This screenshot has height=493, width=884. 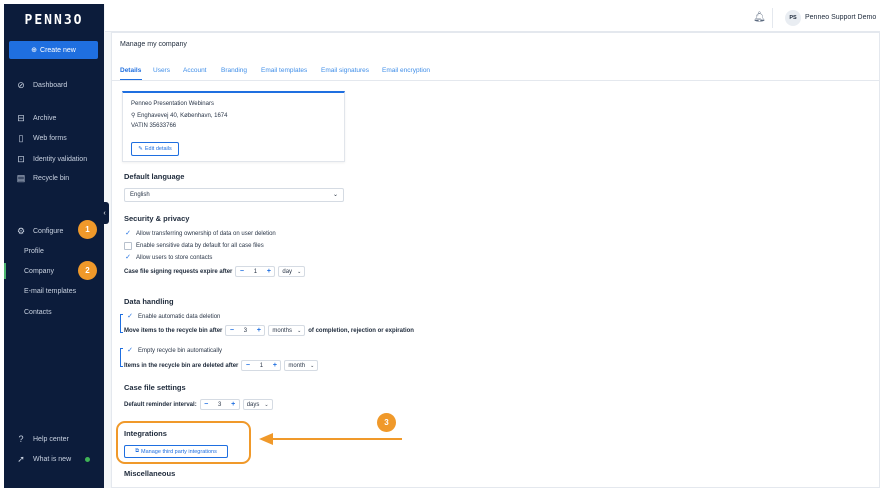 I want to click on step-badge-2: 2, so click(x=87, y=270).